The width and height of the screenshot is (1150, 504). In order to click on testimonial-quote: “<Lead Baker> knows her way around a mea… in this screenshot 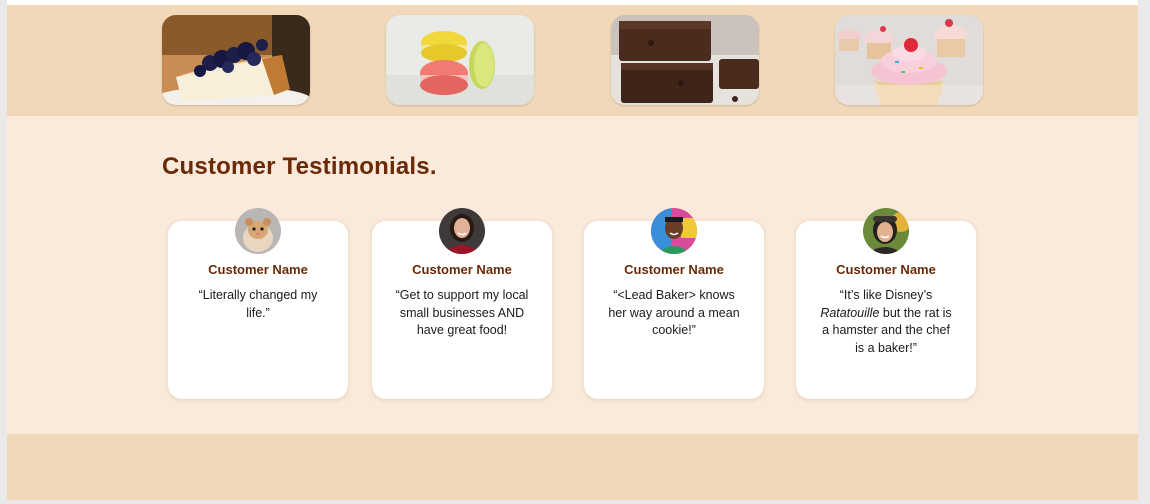, I will do `click(674, 312)`.